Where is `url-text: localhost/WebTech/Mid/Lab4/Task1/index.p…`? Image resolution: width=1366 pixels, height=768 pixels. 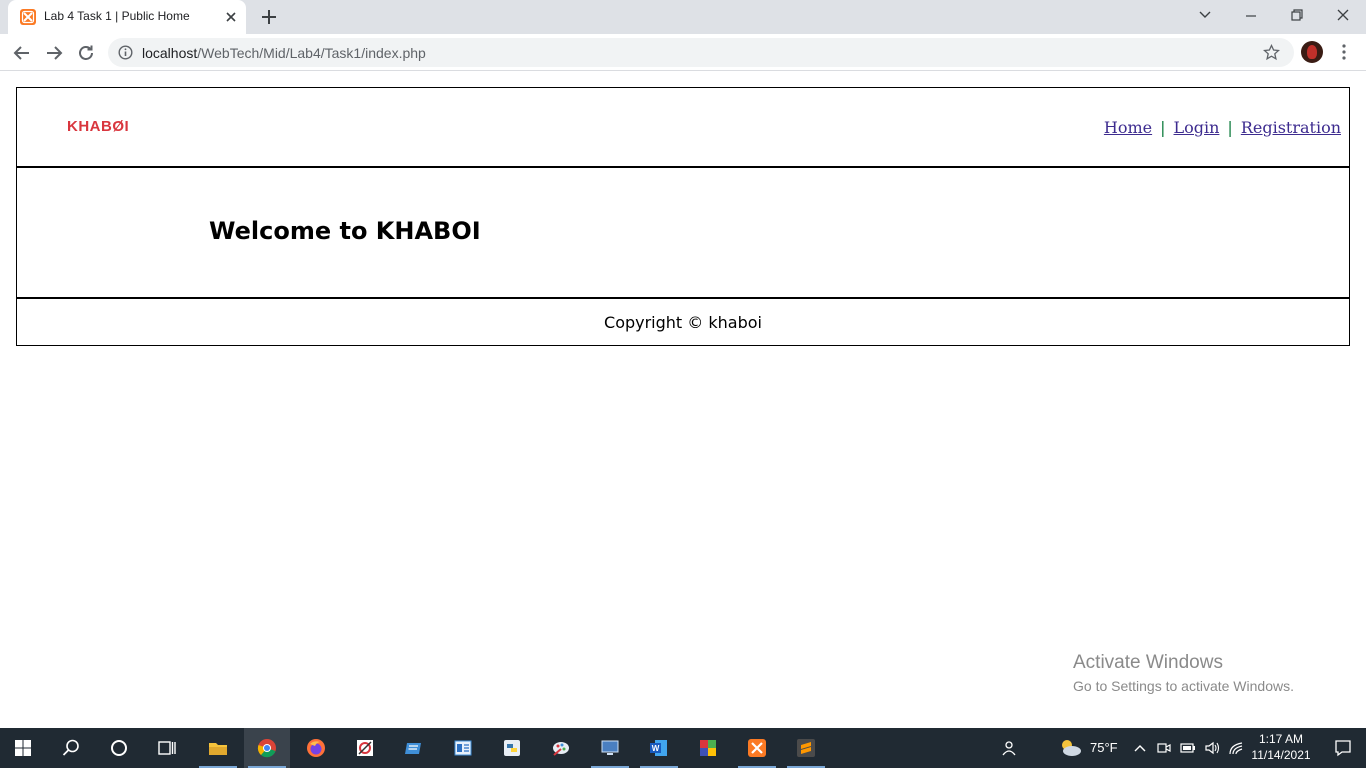 url-text: localhost/WebTech/Mid/Lab4/Task1/index.p… is located at coordinates (284, 53).